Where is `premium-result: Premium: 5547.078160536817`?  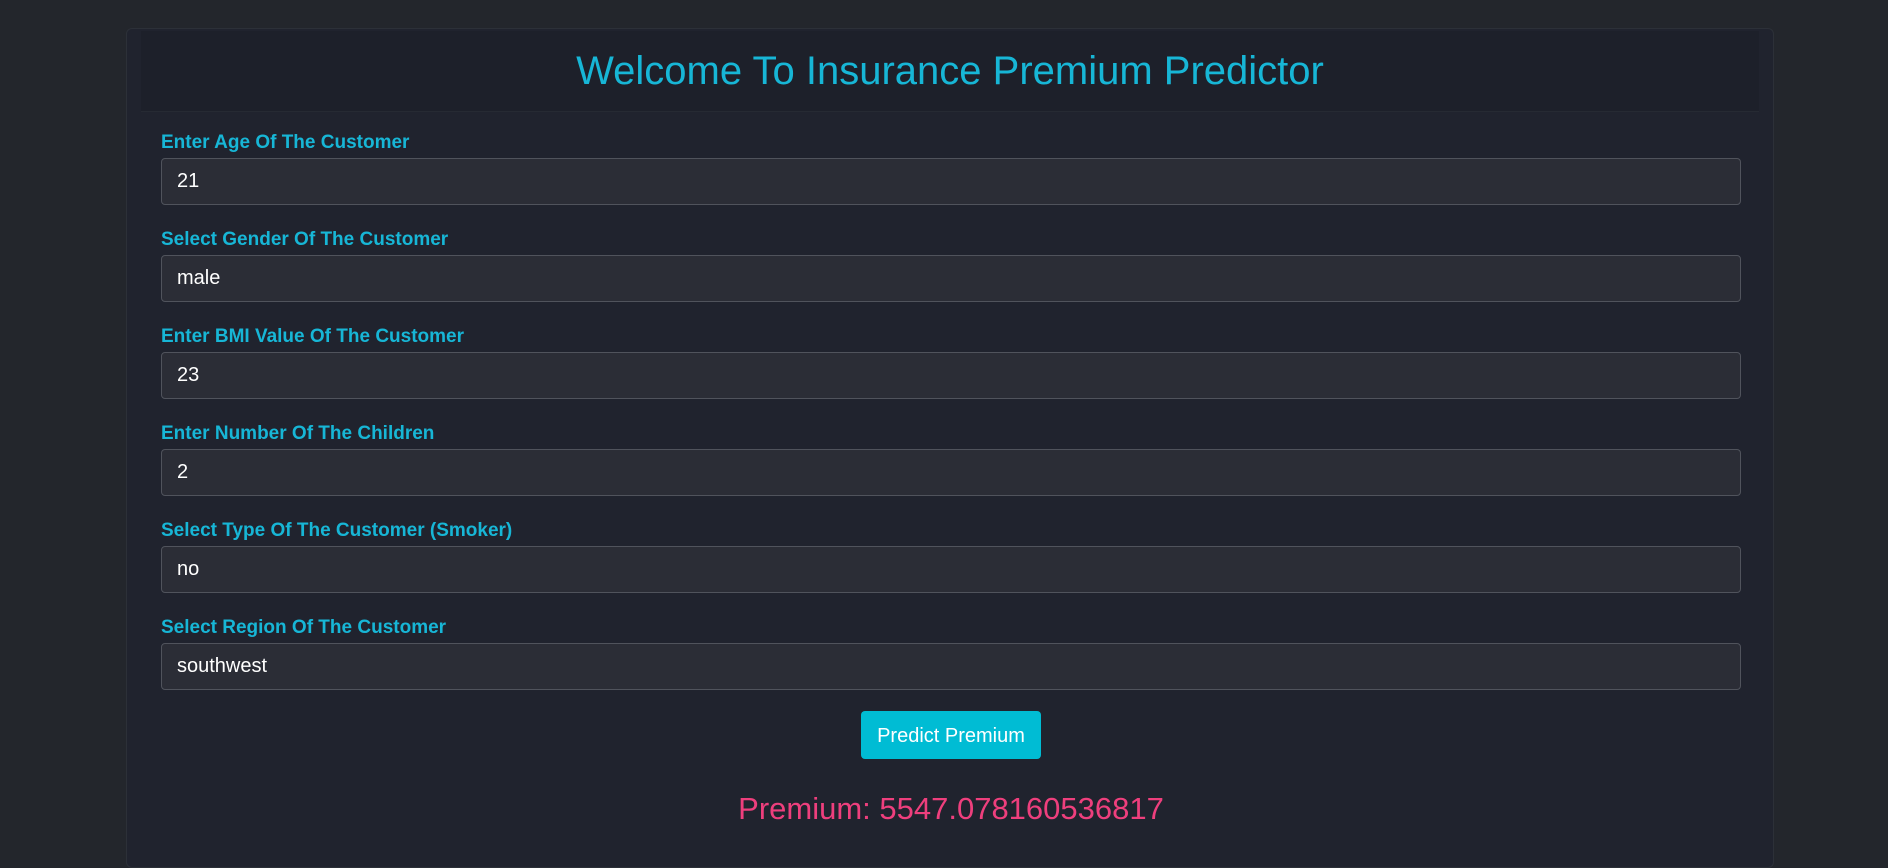 premium-result: Premium: 5547.078160536817 is located at coordinates (951, 808).